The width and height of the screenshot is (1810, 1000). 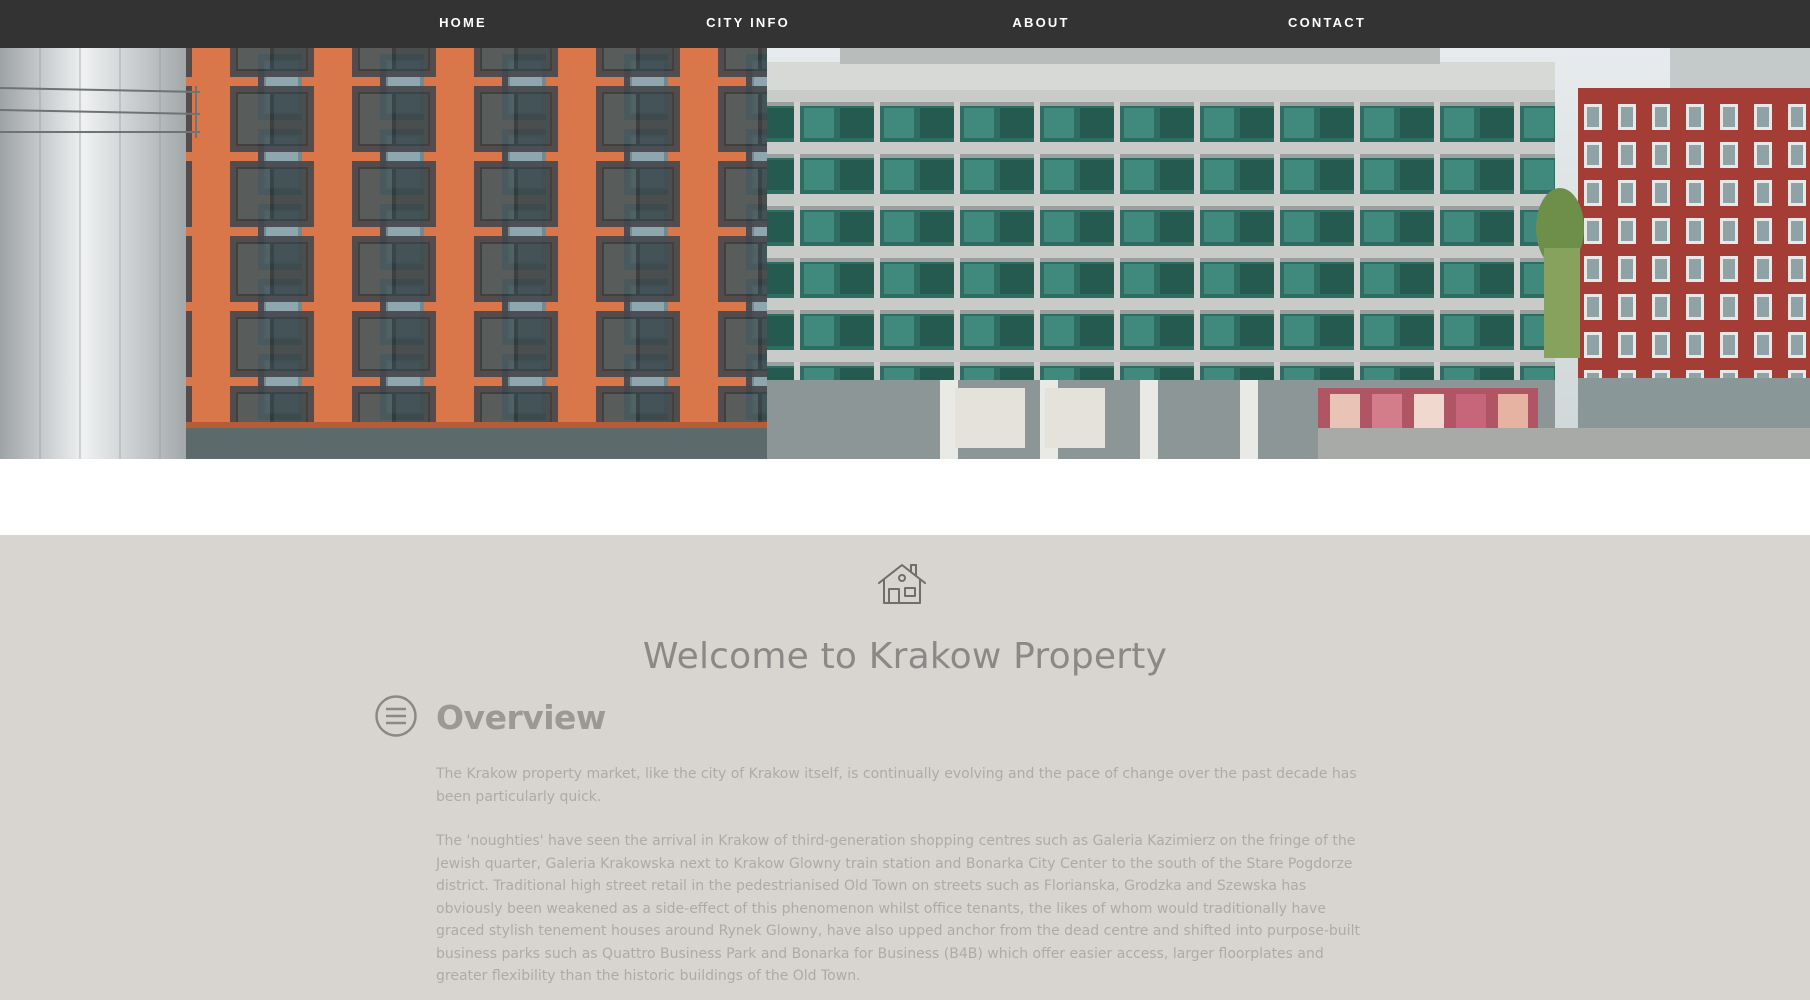 I want to click on nav-city-info-link: CITY INFO, so click(x=748, y=24).